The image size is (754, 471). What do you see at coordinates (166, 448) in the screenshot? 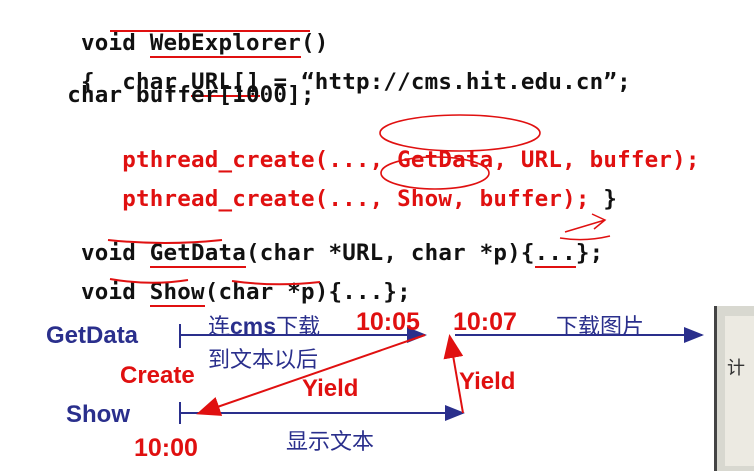
I see `time-label-1000: 10:00` at bounding box center [166, 448].